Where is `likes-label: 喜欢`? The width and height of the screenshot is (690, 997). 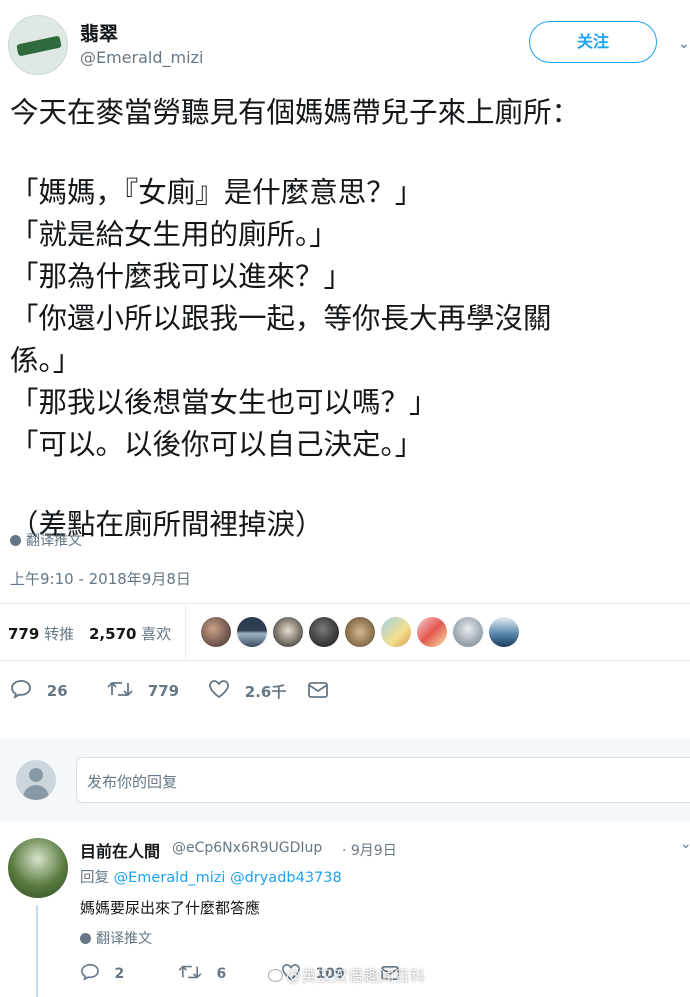 likes-label: 喜欢 is located at coordinates (156, 634).